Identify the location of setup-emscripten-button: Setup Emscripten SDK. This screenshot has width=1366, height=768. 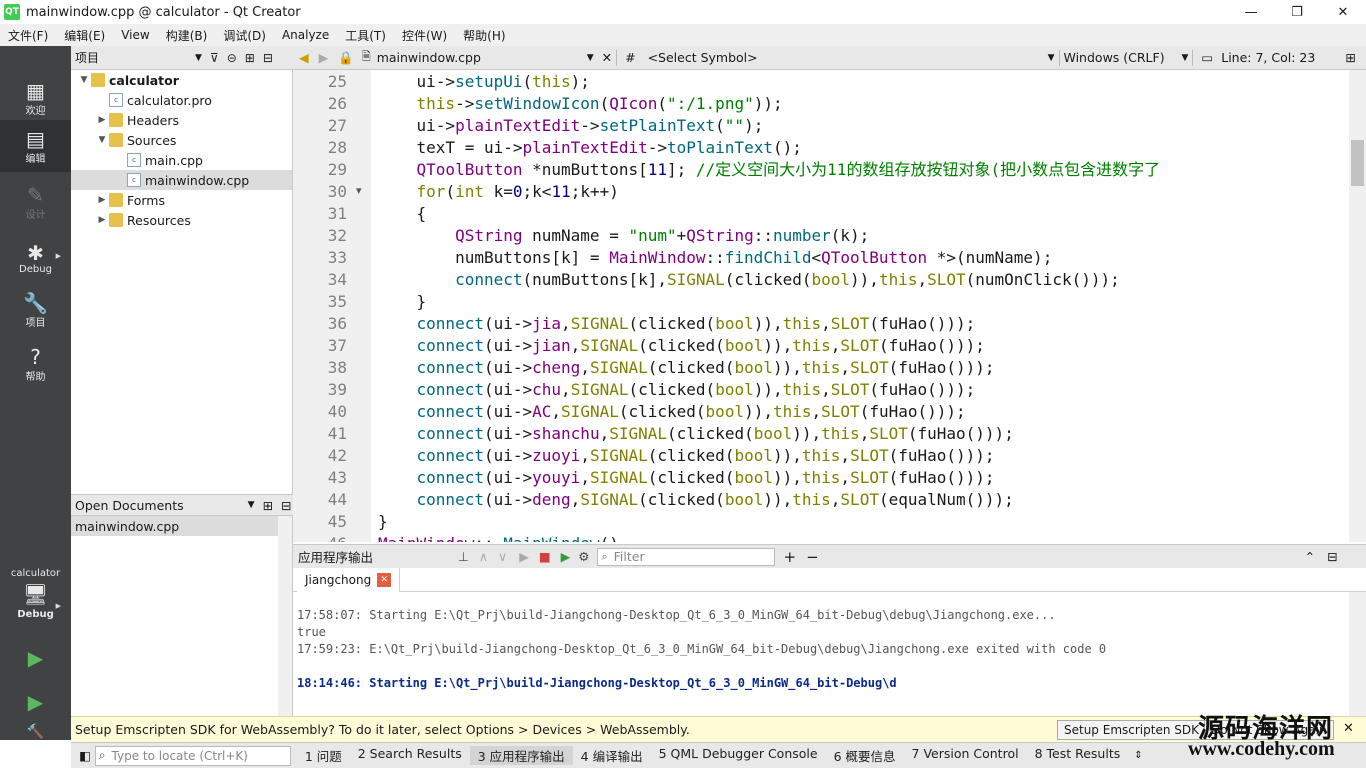
(1131, 730).